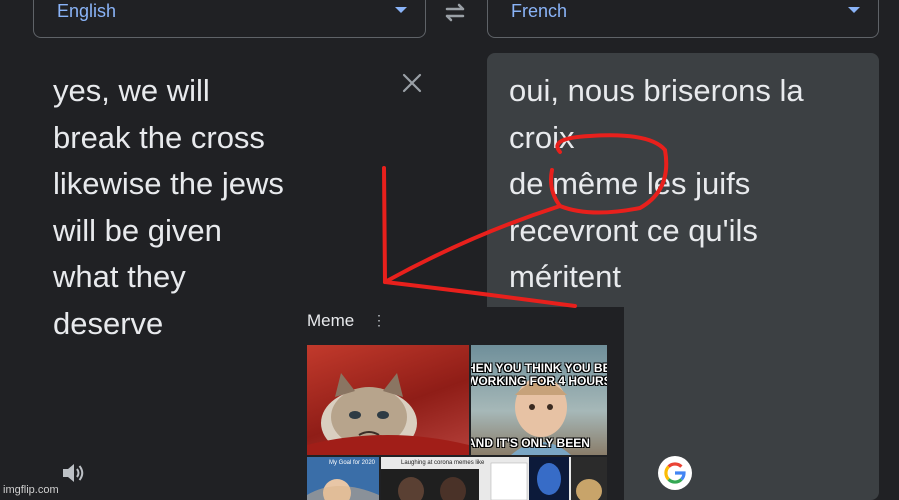 This screenshot has height=500, width=899. I want to click on goal-image, so click(343, 489).